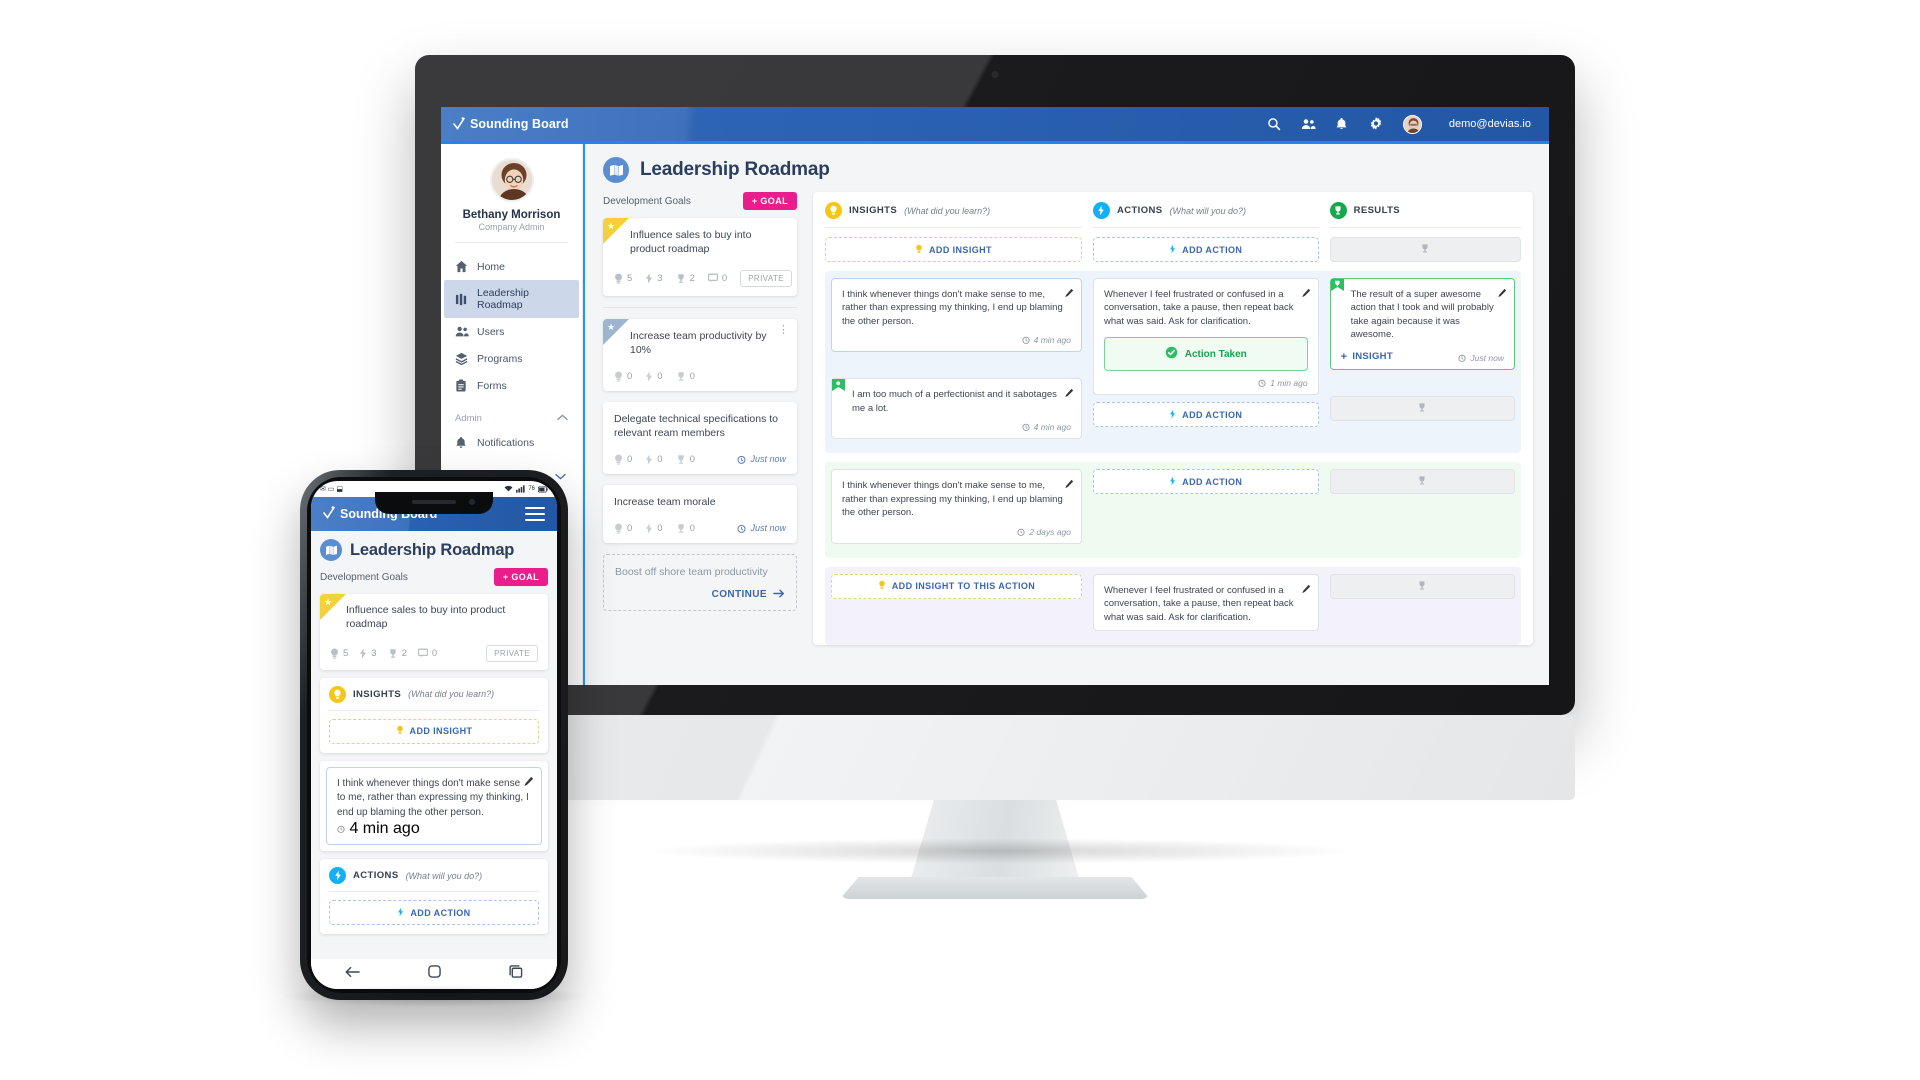 The image size is (1920, 1080). I want to click on sidebar-item-notifications: Notifications, so click(511, 442).